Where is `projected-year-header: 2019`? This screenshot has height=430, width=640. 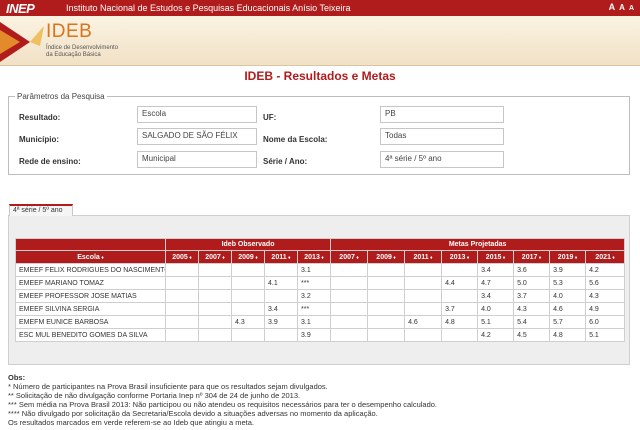 projected-year-header: 2019 is located at coordinates (568, 257).